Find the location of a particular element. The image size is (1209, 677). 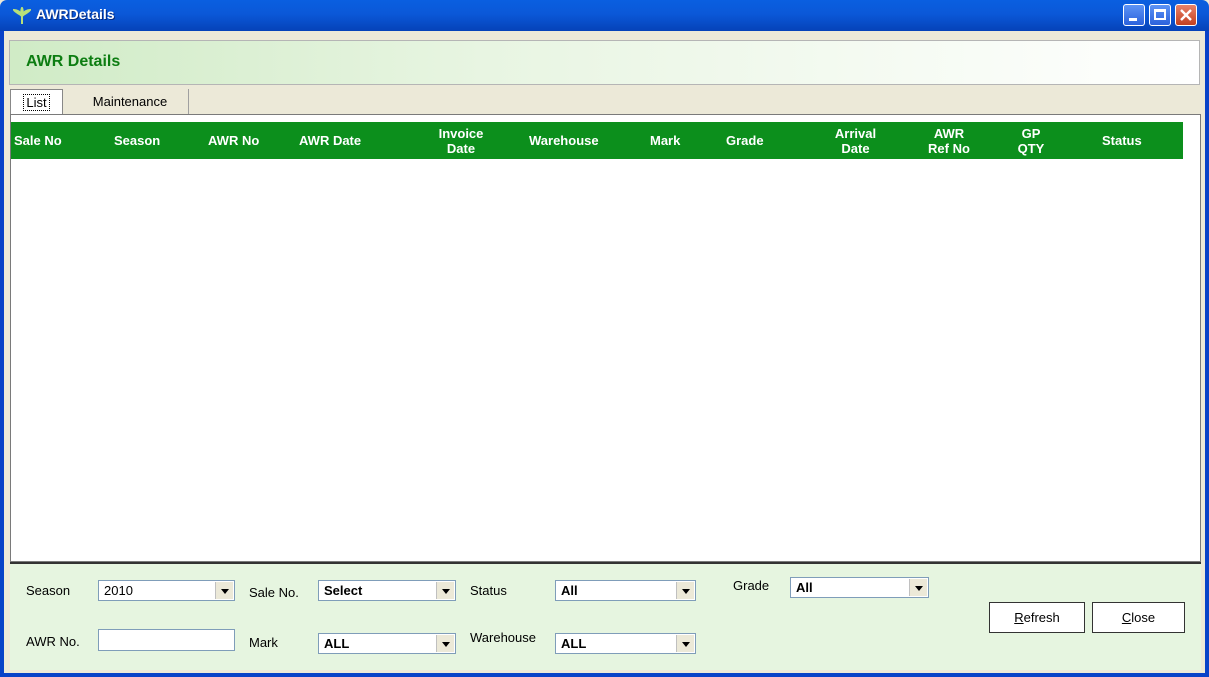

season-select: 2010 is located at coordinates (166, 590).